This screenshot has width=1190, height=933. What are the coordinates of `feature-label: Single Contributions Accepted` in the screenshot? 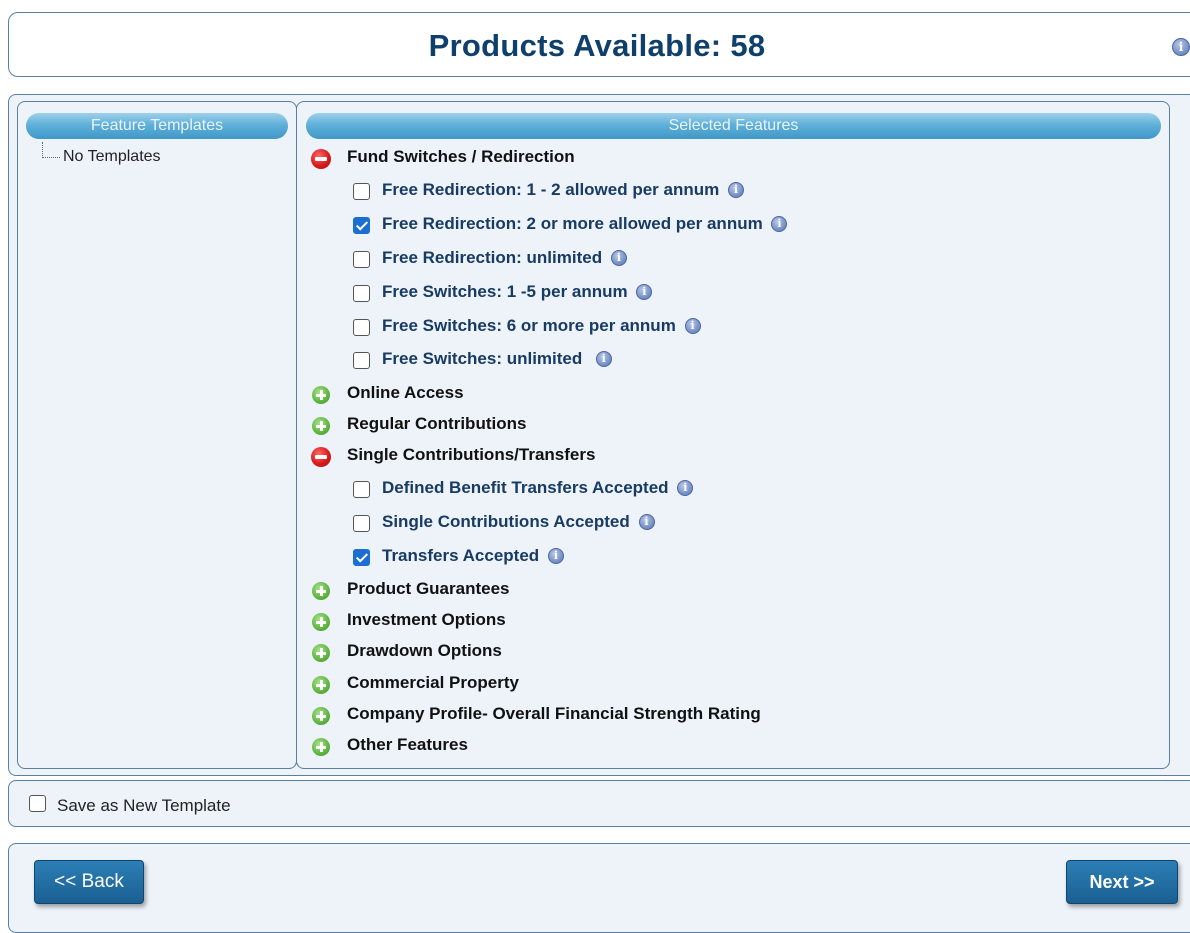 It's located at (506, 521).